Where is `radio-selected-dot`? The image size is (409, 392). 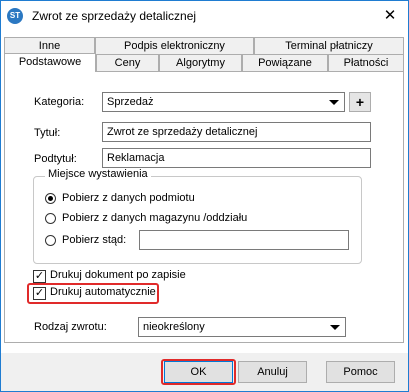
radio-selected-dot is located at coordinates (50, 198).